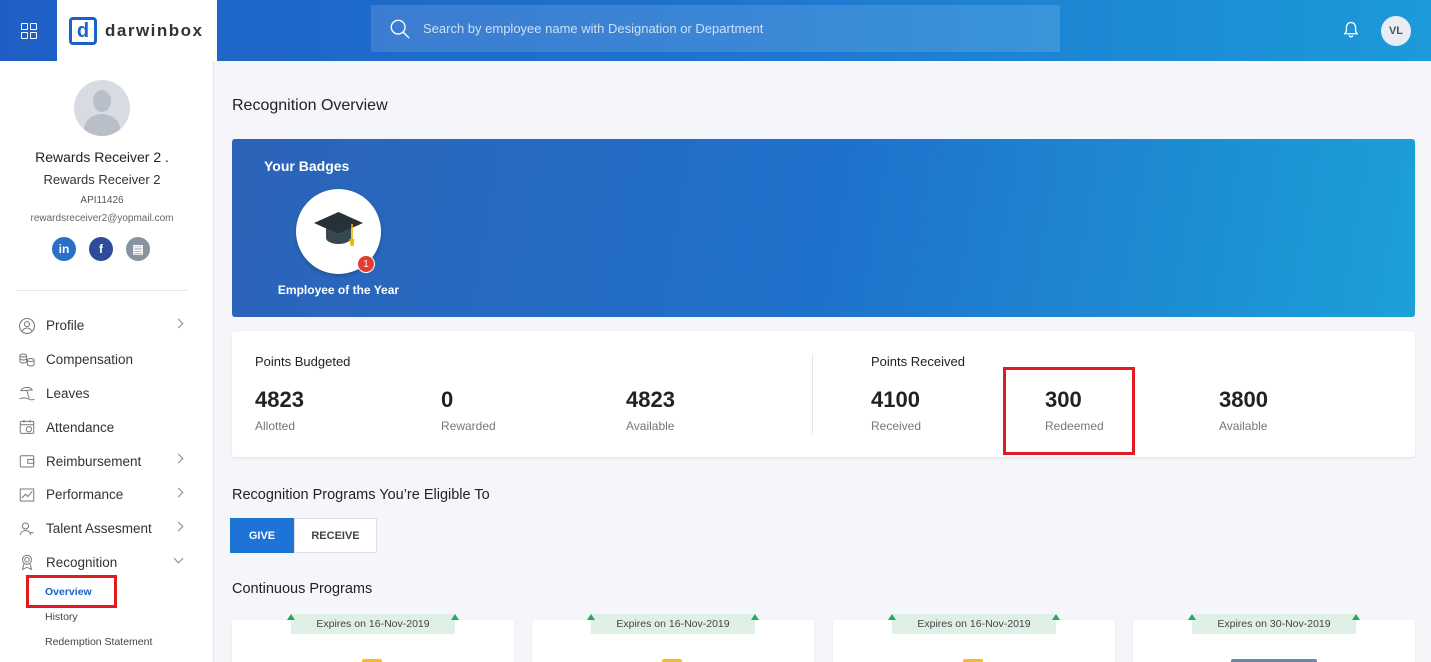 This screenshot has height=662, width=1431. What do you see at coordinates (1069, 411) in the screenshot?
I see `highlight-box-redeemed` at bounding box center [1069, 411].